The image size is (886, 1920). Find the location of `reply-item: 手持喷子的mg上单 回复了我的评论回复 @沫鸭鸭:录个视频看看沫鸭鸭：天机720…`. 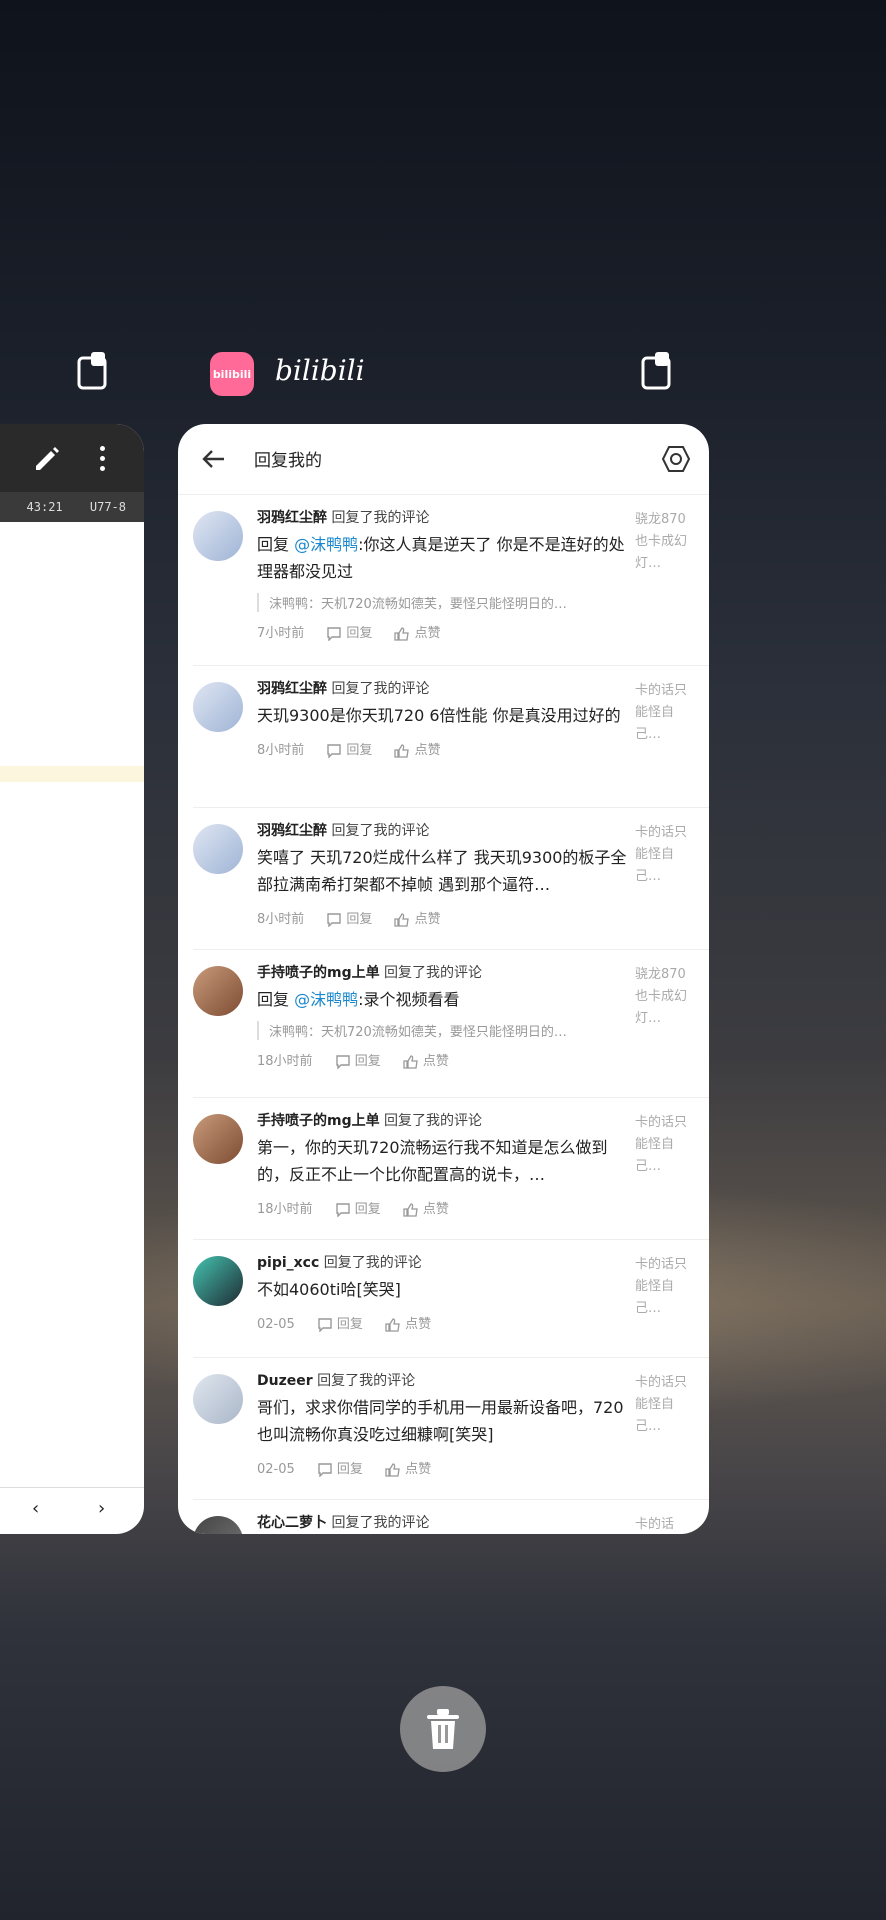

reply-item: 手持喷子的mg上单 回复了我的评论回复 @沫鸭鸭:录个视频看看沫鸭鸭：天机720… is located at coordinates (451, 1024).